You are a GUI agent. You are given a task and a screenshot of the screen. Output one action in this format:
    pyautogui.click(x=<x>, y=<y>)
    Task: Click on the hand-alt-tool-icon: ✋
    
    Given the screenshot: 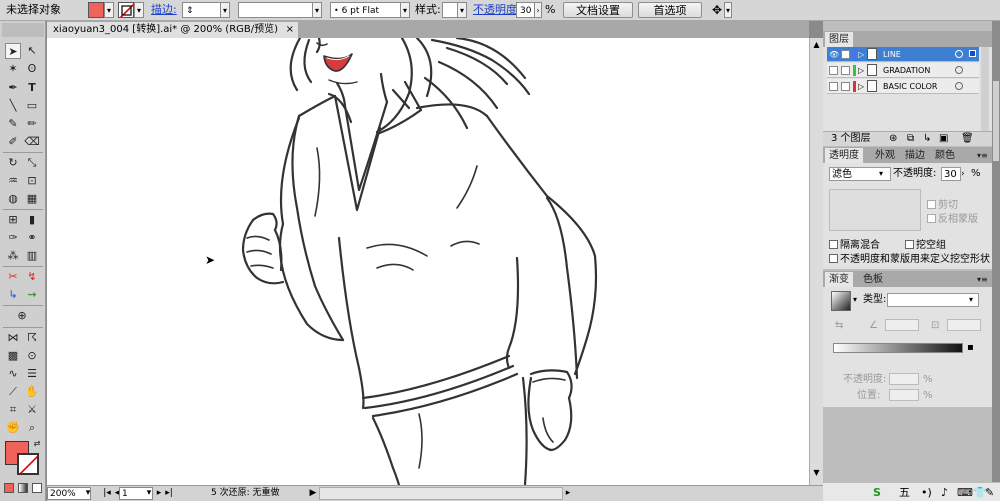 What is the action you would take?
    pyautogui.click(x=32, y=392)
    